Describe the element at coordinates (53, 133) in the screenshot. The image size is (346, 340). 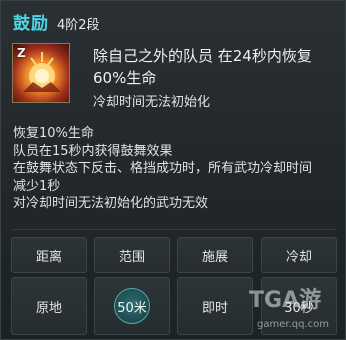
I see `effect-line: 恢复10%生命` at that location.